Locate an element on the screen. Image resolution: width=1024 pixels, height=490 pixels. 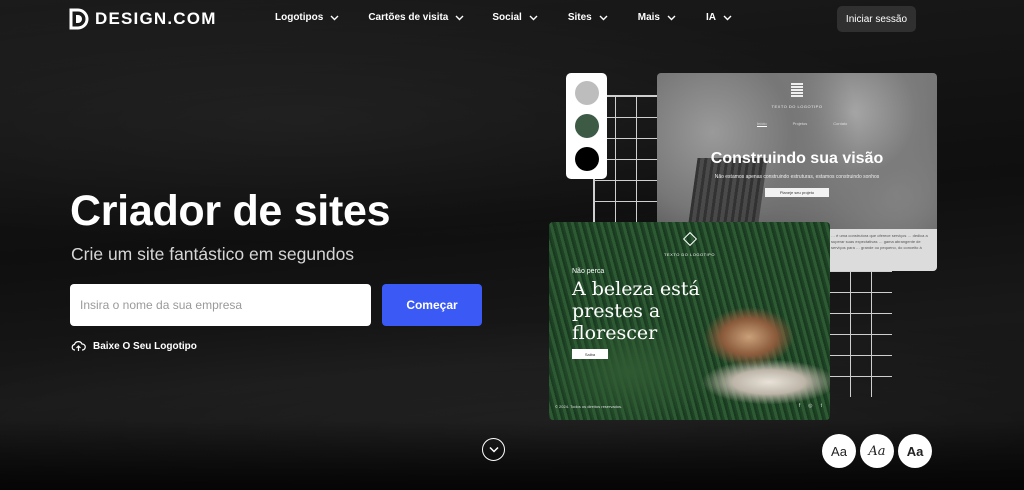
template-nav-item: Projetos is located at coordinates (800, 123).